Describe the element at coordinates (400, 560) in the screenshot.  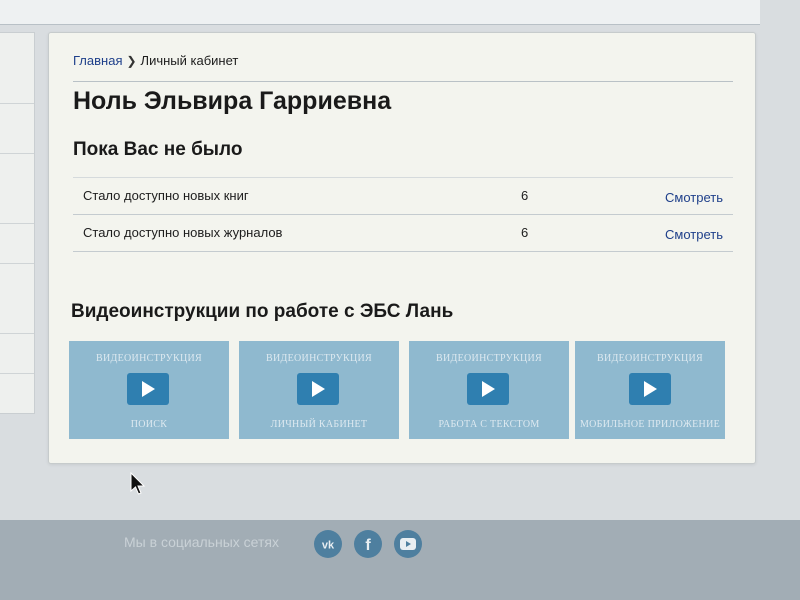
I see `footer: Мы в социальных сетях vk f` at that location.